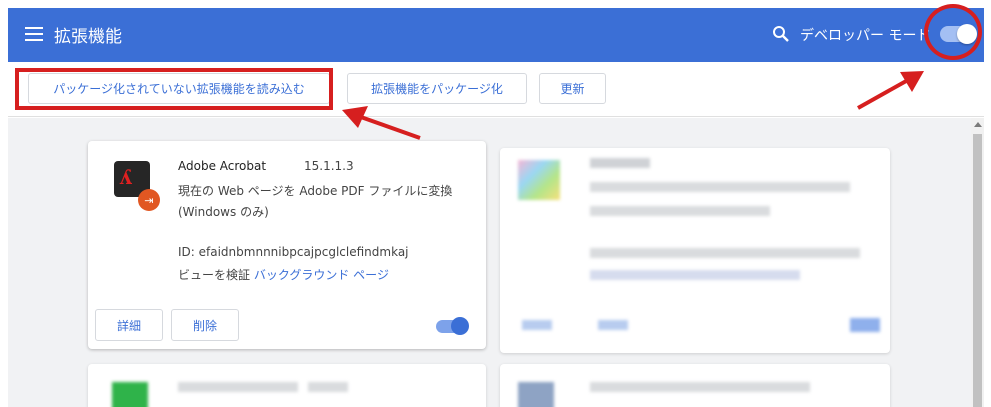 The height and width of the screenshot is (407, 991). I want to click on background-page-link: バックグラウンド ページ, so click(321, 275).